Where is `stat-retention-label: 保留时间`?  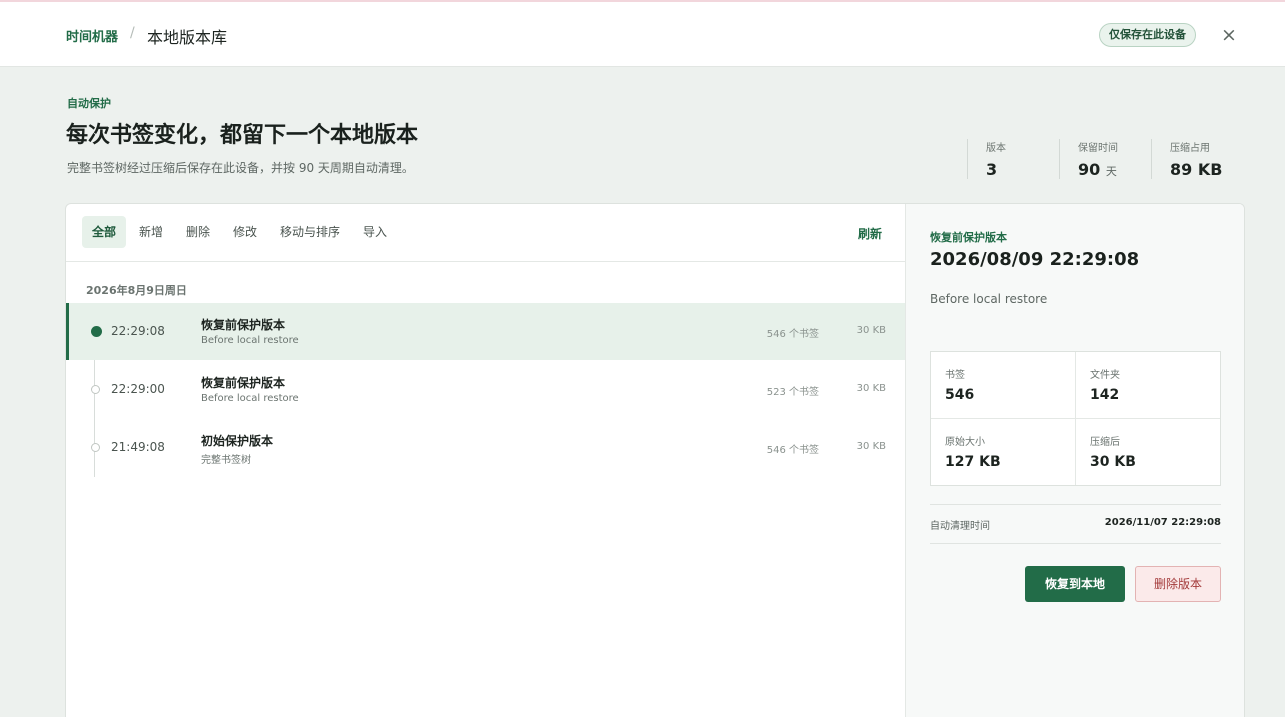
stat-retention-label: 保留时间 is located at coordinates (1098, 148).